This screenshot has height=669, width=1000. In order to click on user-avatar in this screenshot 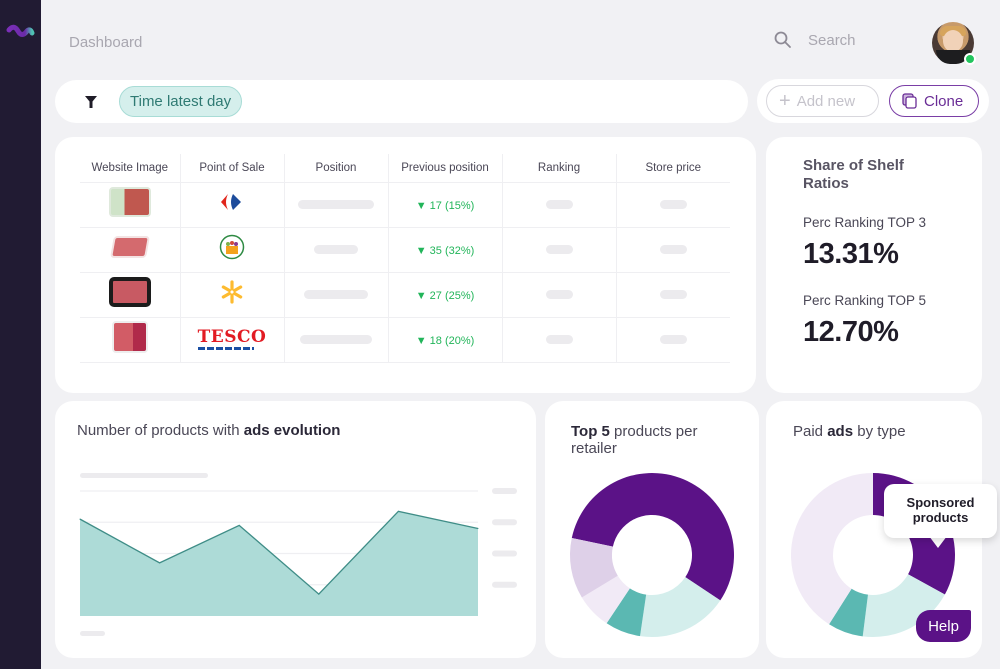, I will do `click(954, 43)`.